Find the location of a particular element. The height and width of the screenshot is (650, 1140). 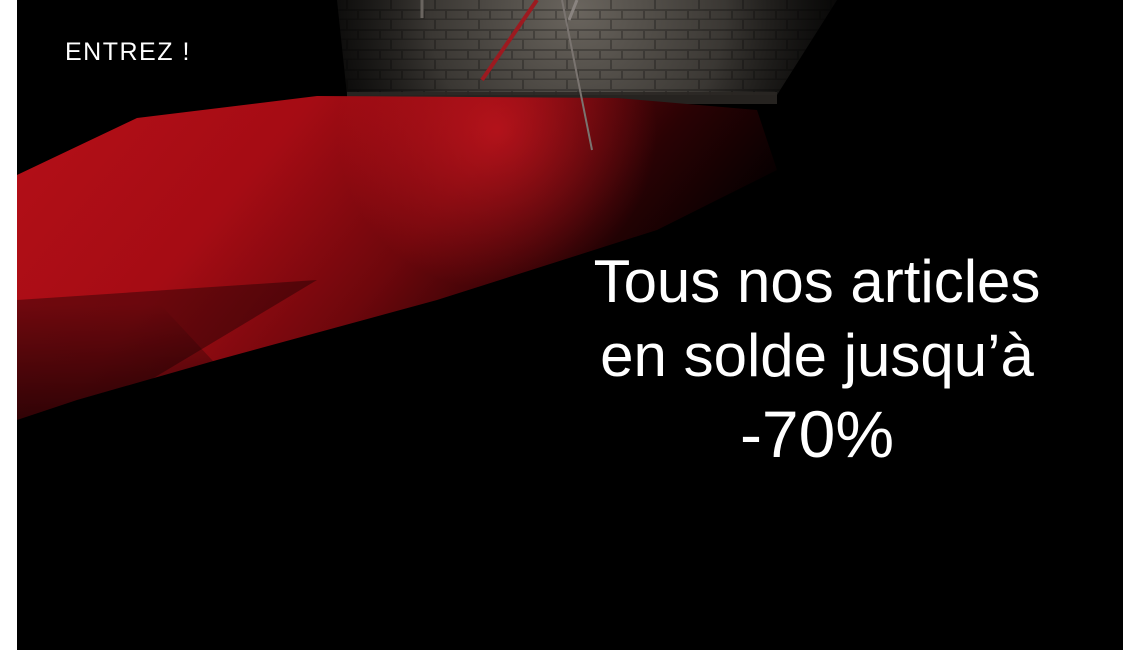

headline-line-1: Tous nos articles is located at coordinates (817, 281).